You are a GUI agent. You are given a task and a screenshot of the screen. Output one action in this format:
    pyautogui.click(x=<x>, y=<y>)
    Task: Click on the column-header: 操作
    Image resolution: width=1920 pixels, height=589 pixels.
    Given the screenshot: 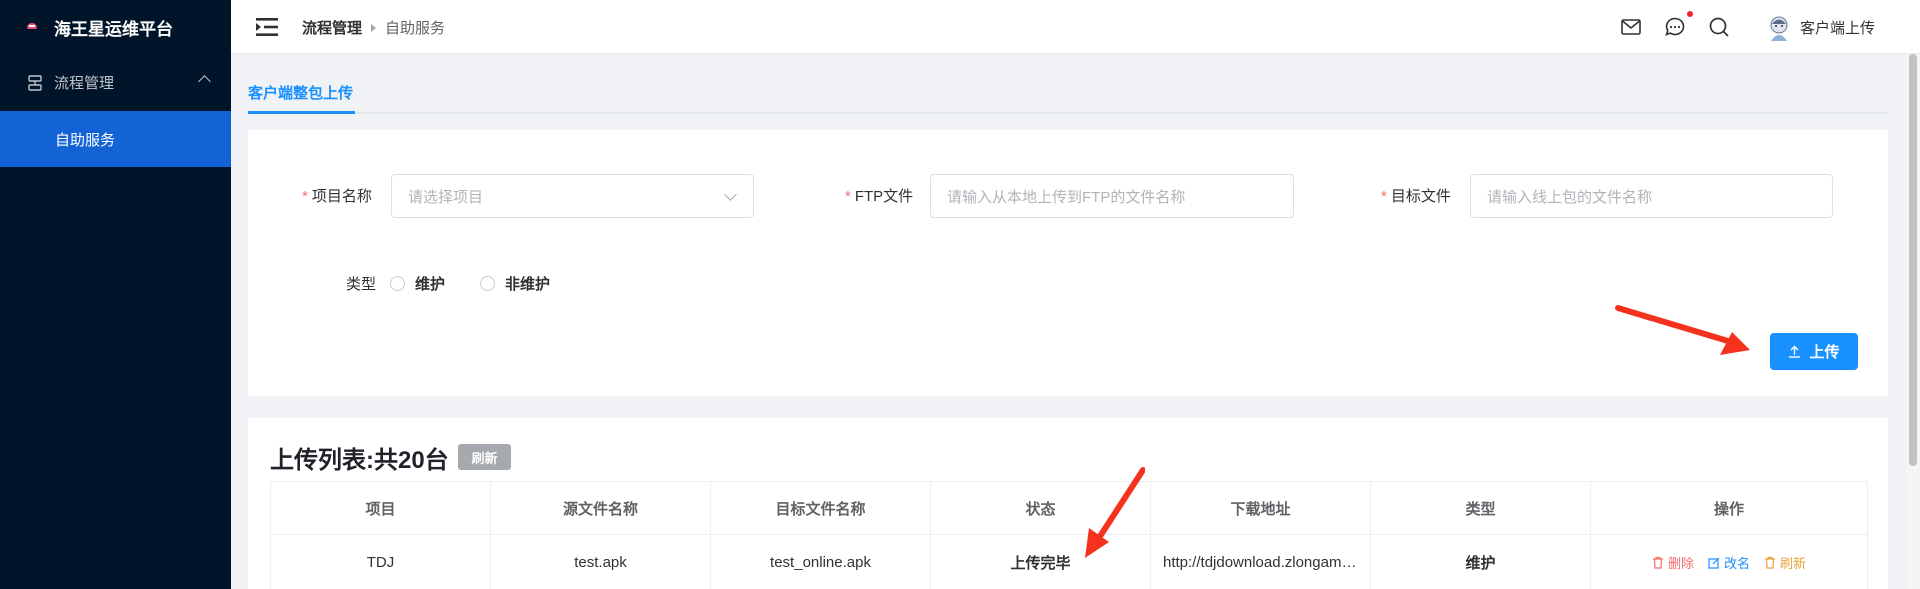 What is the action you would take?
    pyautogui.click(x=1729, y=508)
    